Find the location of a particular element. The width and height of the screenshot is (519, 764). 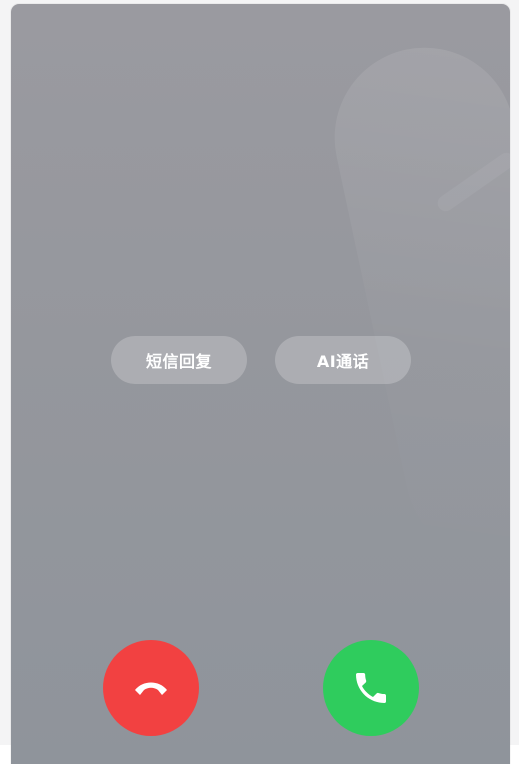

decline-call-button is located at coordinates (151, 688).